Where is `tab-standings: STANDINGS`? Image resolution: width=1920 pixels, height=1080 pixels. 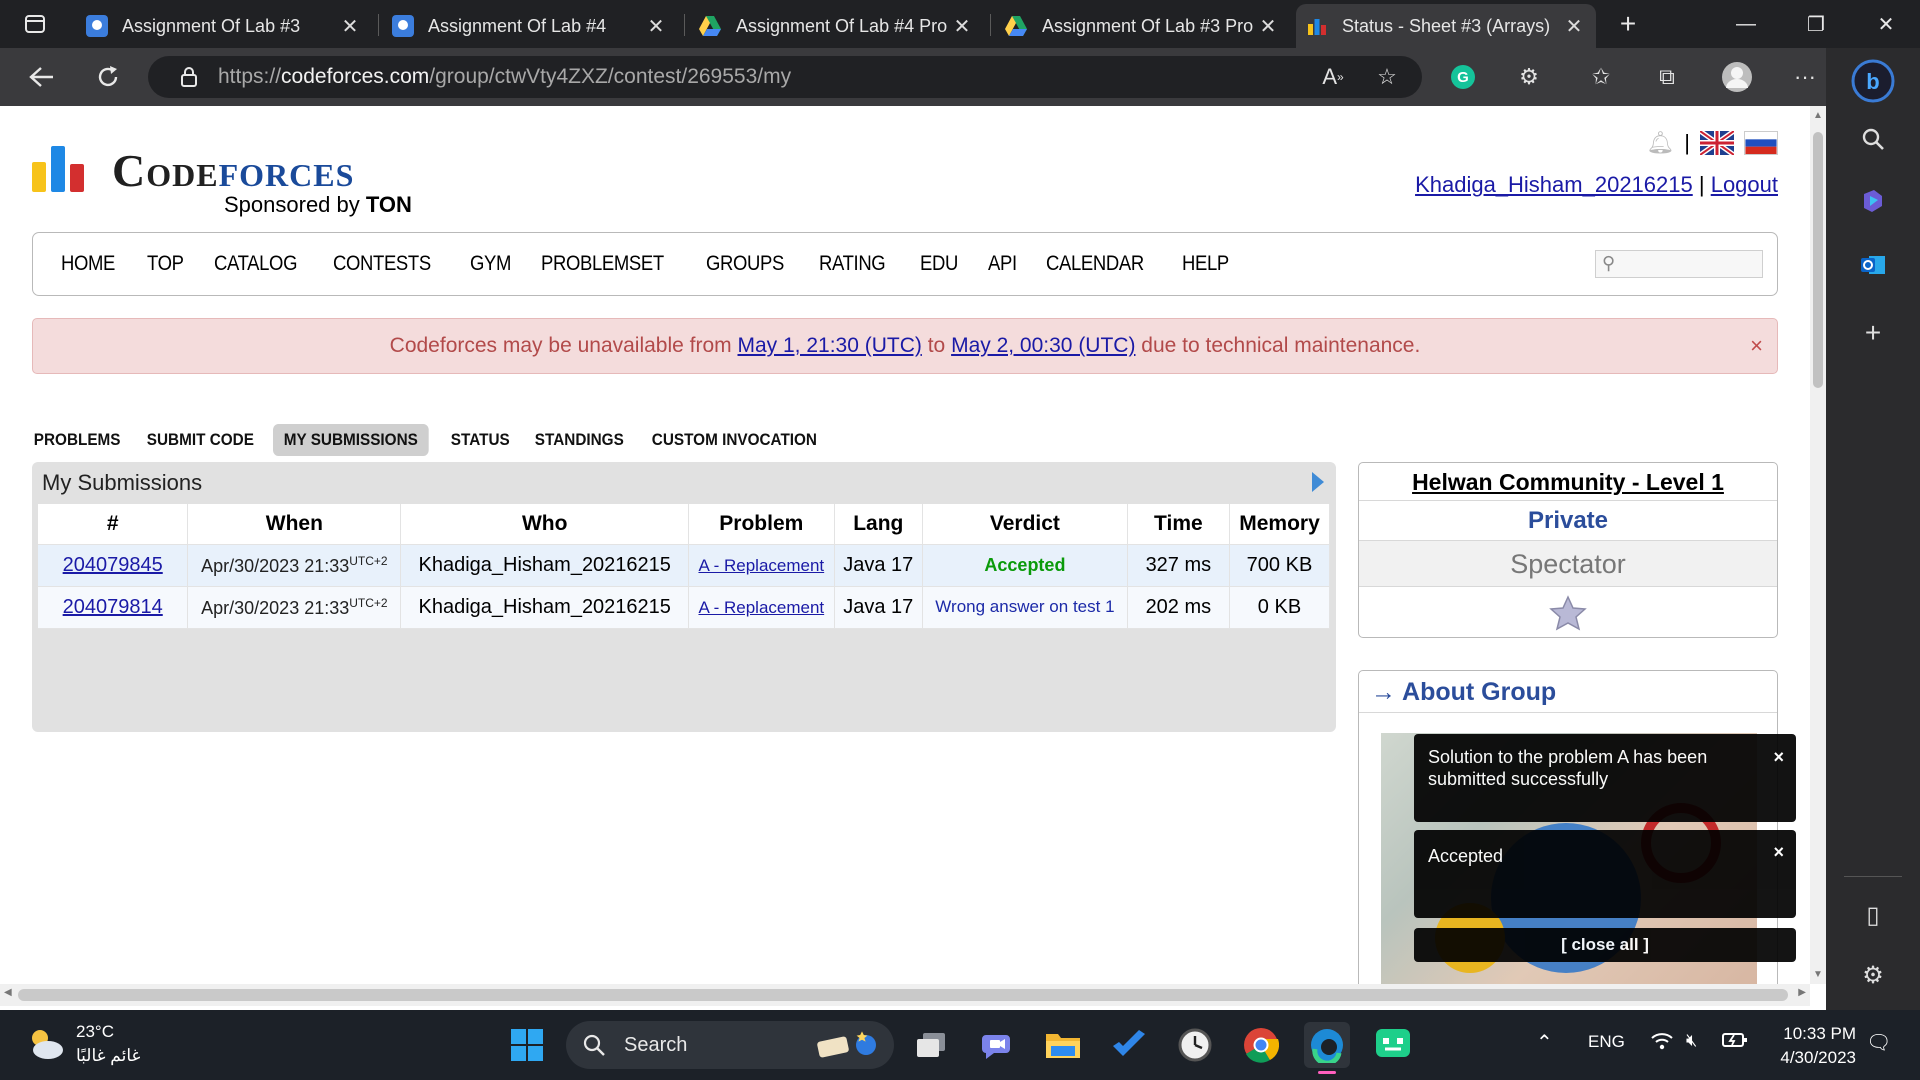
tab-standings: STANDINGS is located at coordinates (579, 440).